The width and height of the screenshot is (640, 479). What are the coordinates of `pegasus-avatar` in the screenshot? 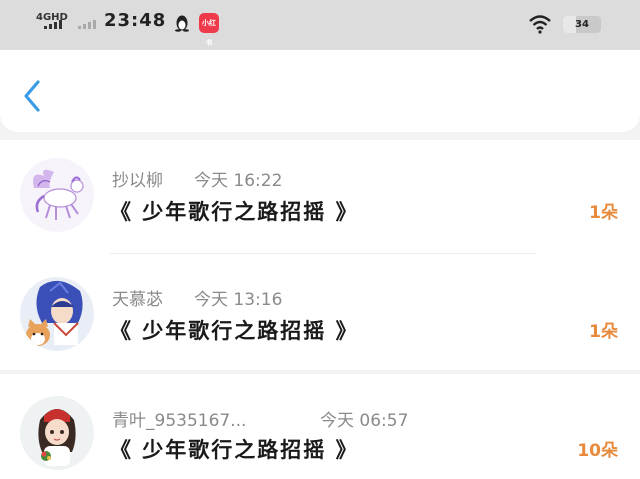 It's located at (57, 195).